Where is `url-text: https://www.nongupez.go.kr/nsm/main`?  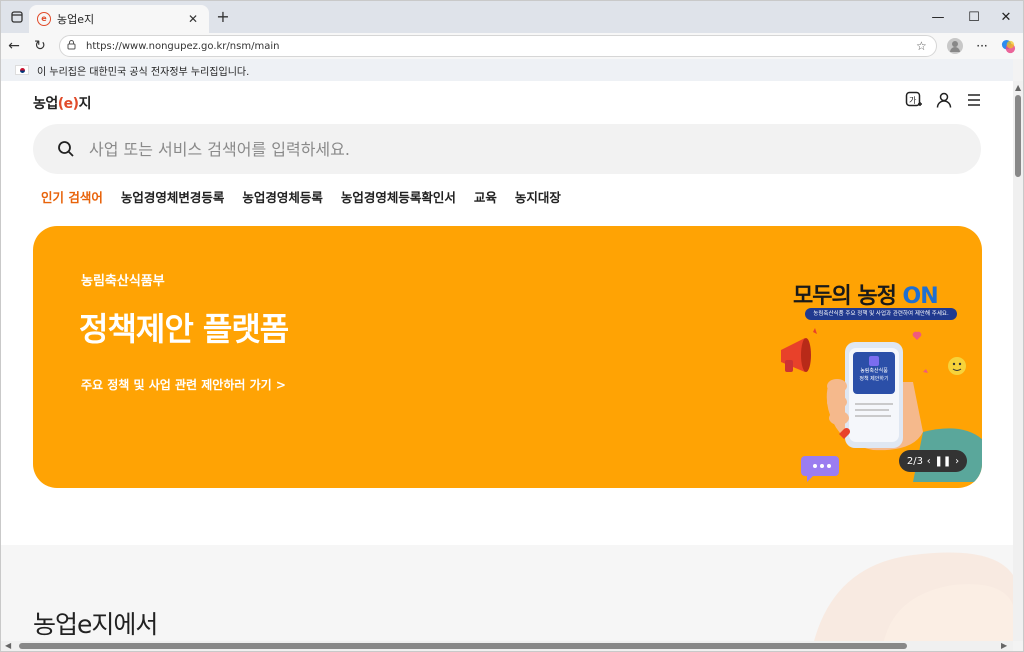
url-text: https://www.nongupez.go.kr/nsm/main is located at coordinates (501, 46).